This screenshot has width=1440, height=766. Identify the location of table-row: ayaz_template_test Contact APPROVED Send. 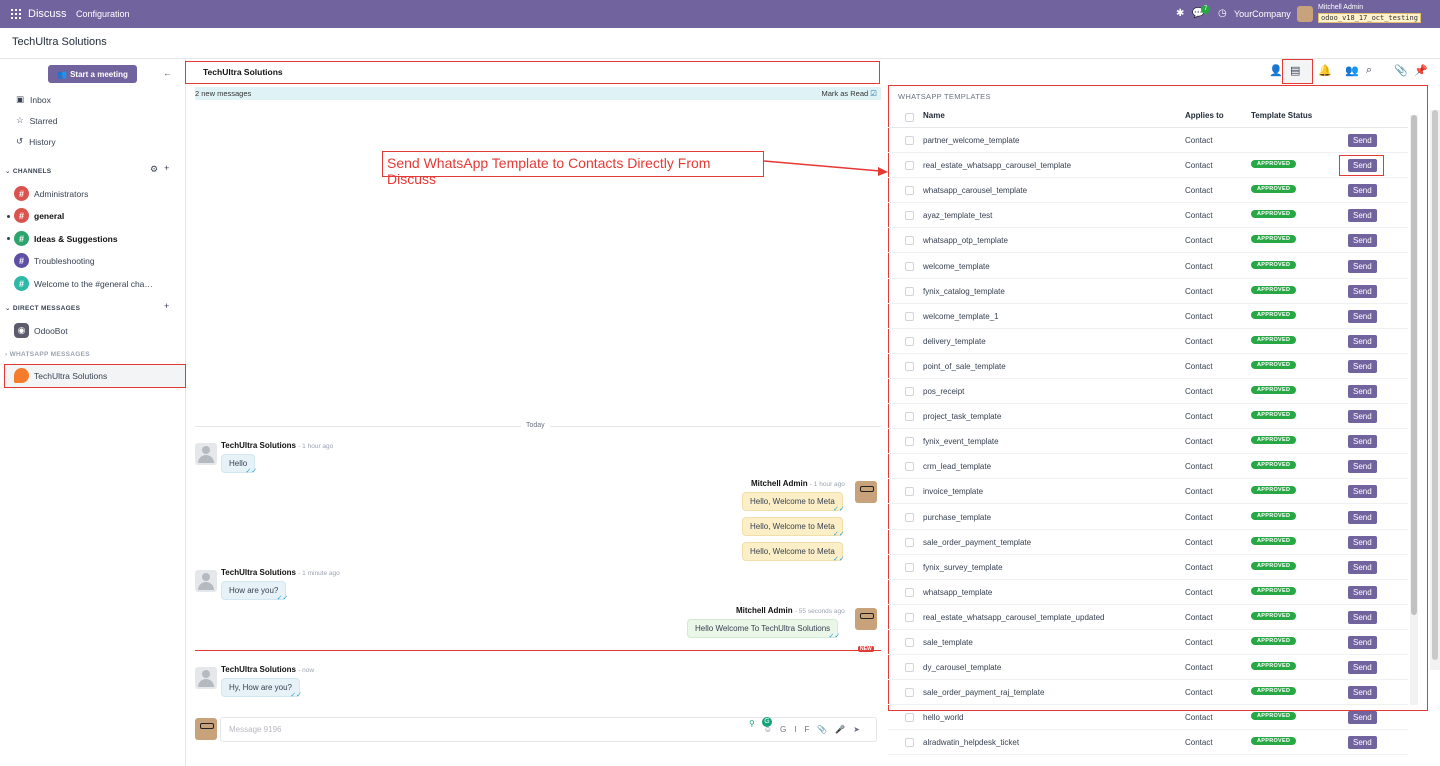
(1148, 216).